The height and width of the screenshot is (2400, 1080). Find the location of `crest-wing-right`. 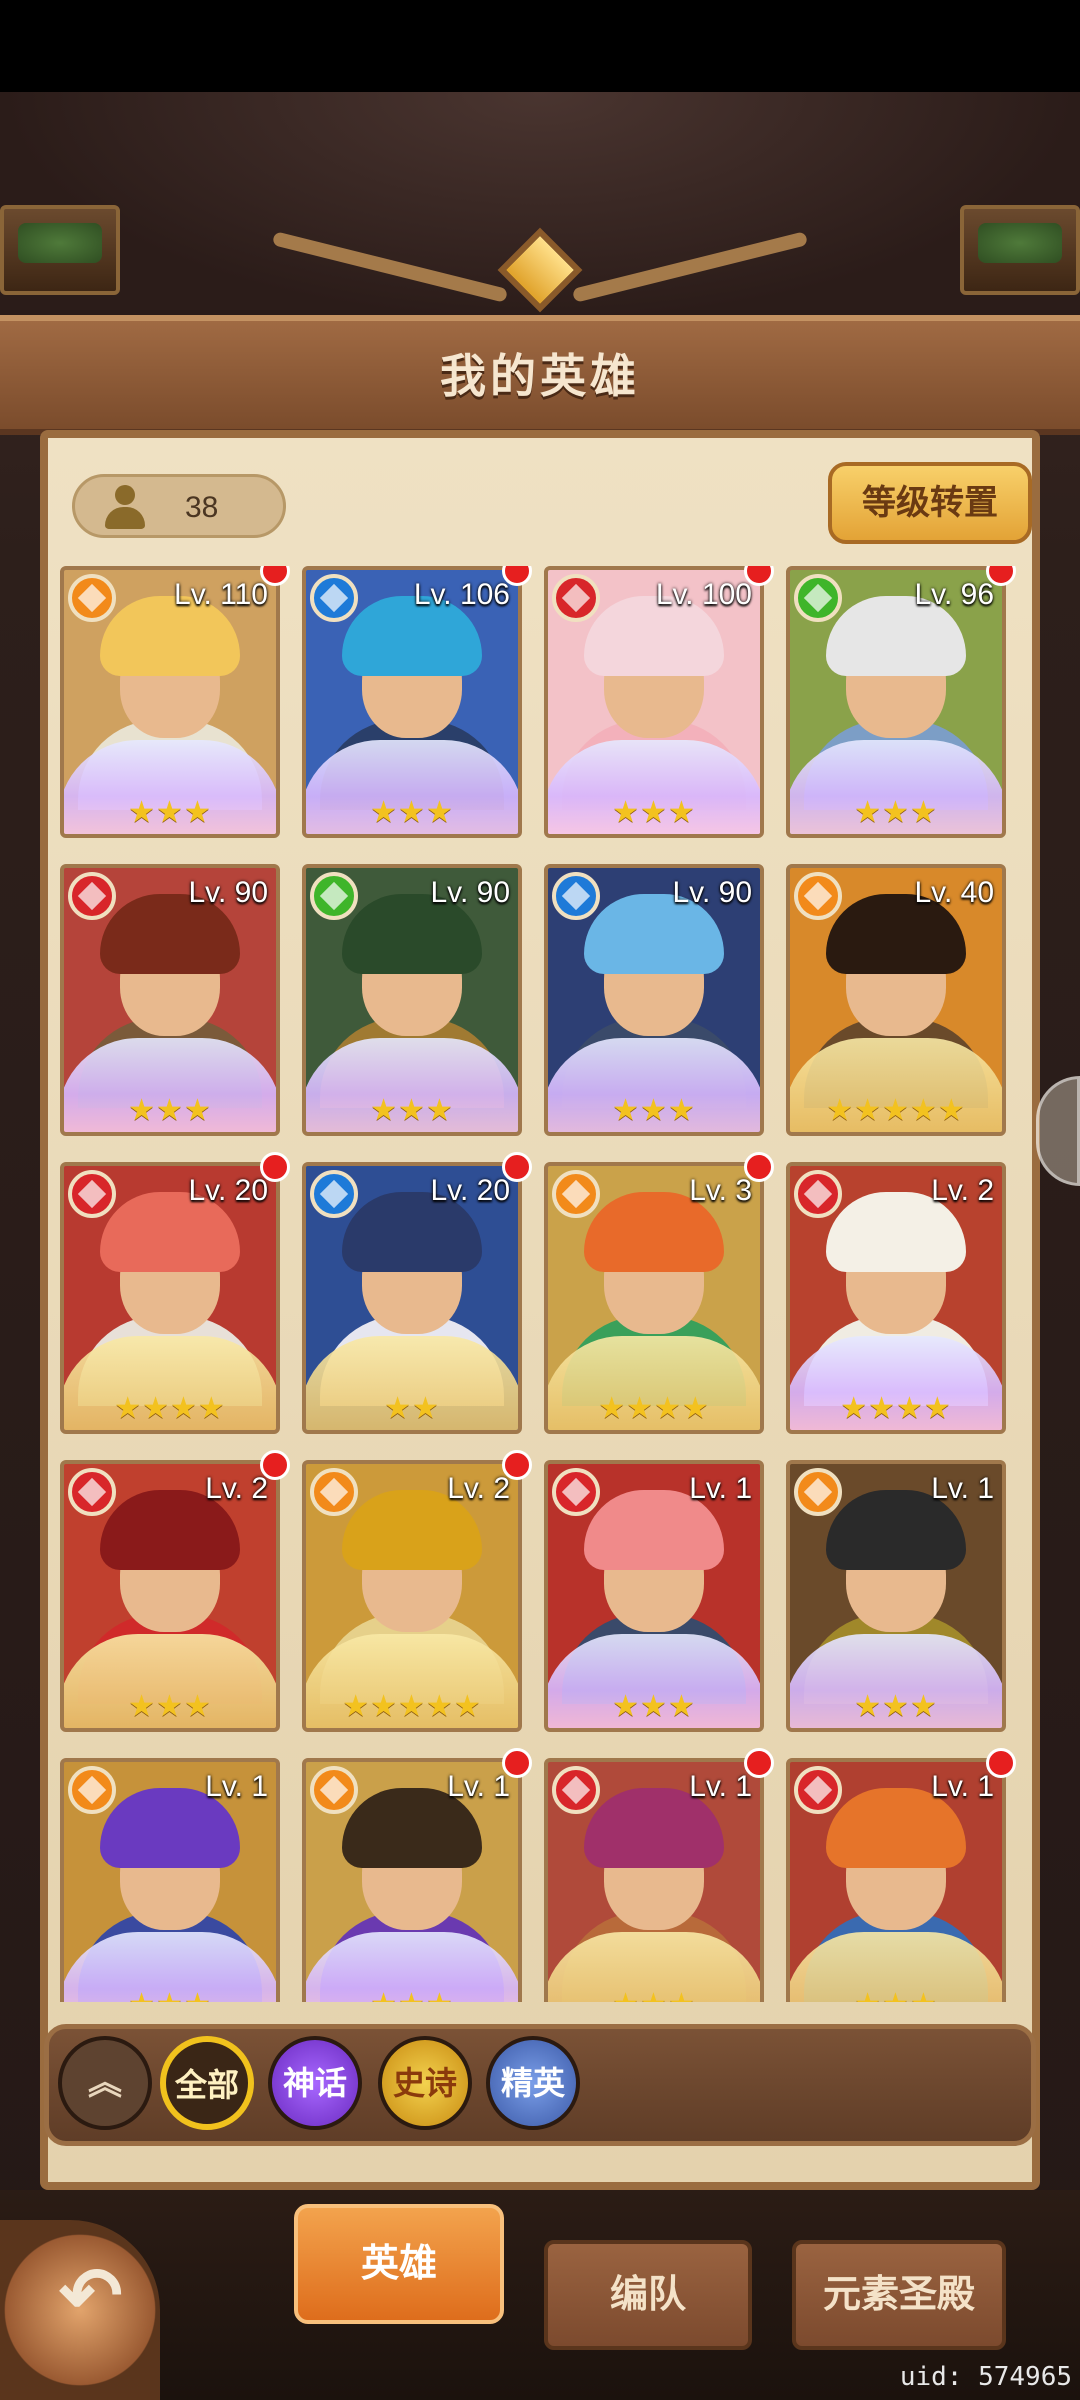

crest-wing-right is located at coordinates (690, 267).